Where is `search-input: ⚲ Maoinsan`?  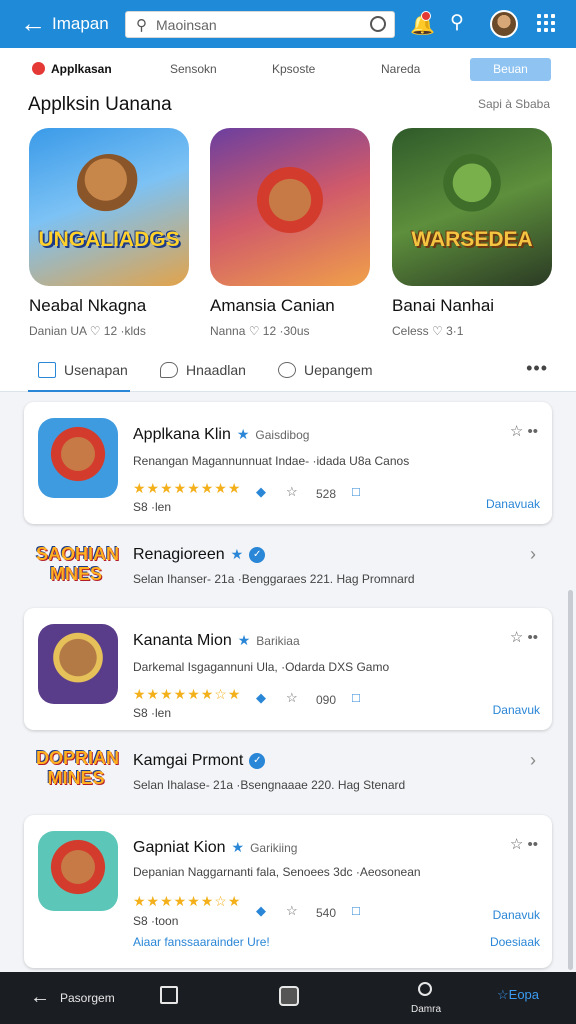 search-input: ⚲ Maoinsan is located at coordinates (260, 24).